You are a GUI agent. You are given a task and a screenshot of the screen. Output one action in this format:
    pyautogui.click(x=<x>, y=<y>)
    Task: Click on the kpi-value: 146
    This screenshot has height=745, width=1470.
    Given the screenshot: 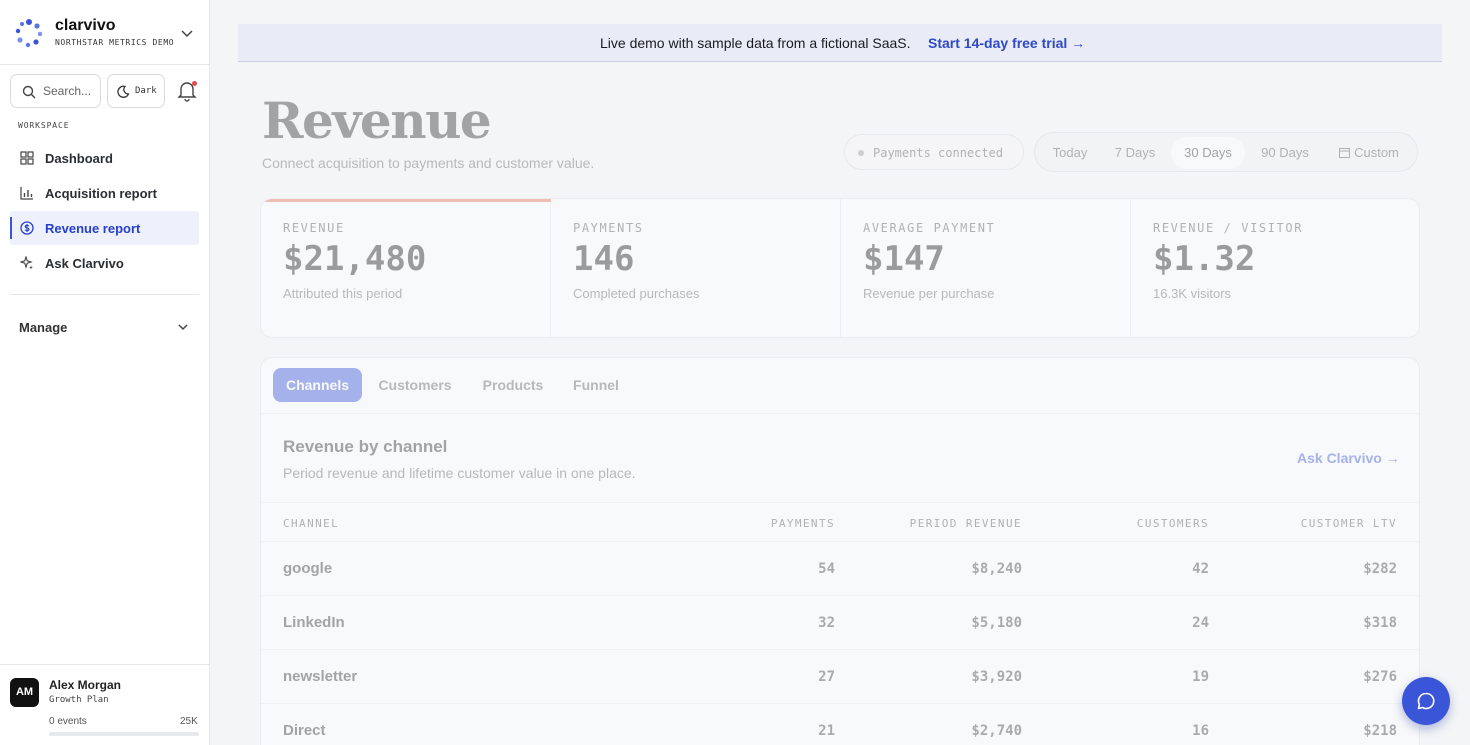 What is the action you would take?
    pyautogui.click(x=604, y=259)
    